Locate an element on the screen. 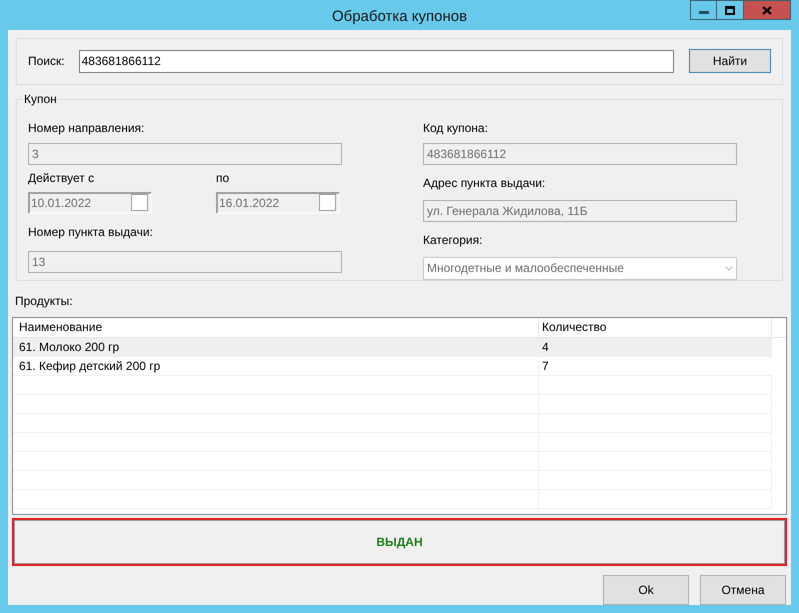 This screenshot has width=799, height=613. field-label: Адрес пункта выдачи: is located at coordinates (484, 183).